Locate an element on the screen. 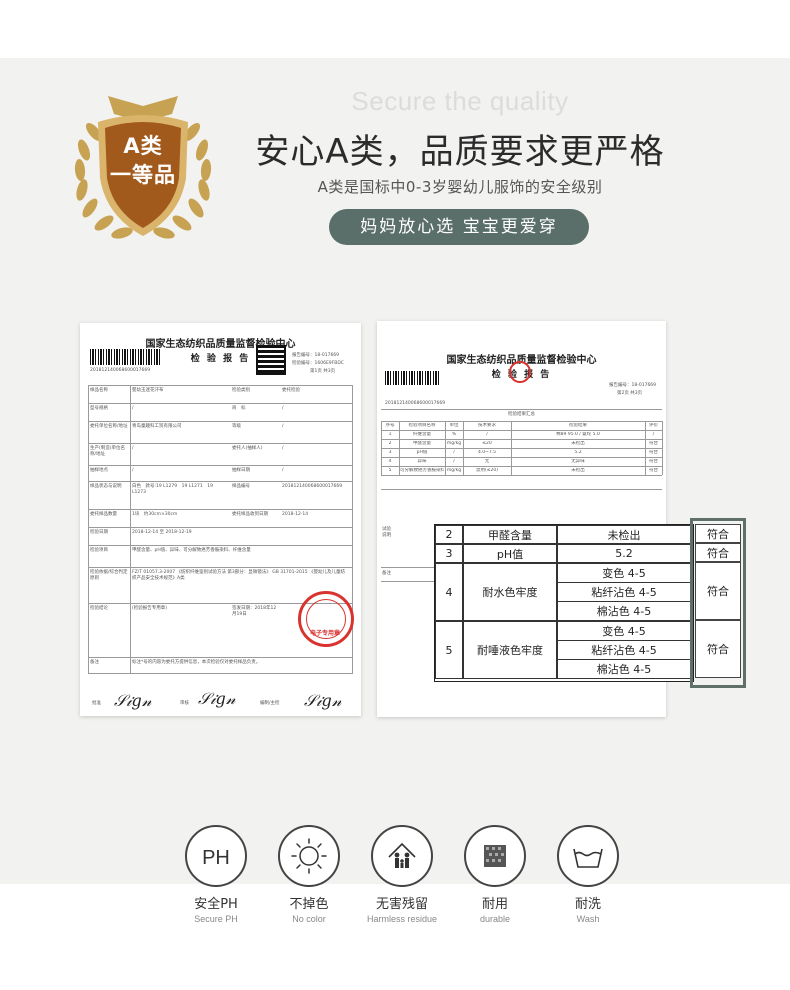  zoom-row-result: 变色 4-5 is located at coordinates (624, 631).